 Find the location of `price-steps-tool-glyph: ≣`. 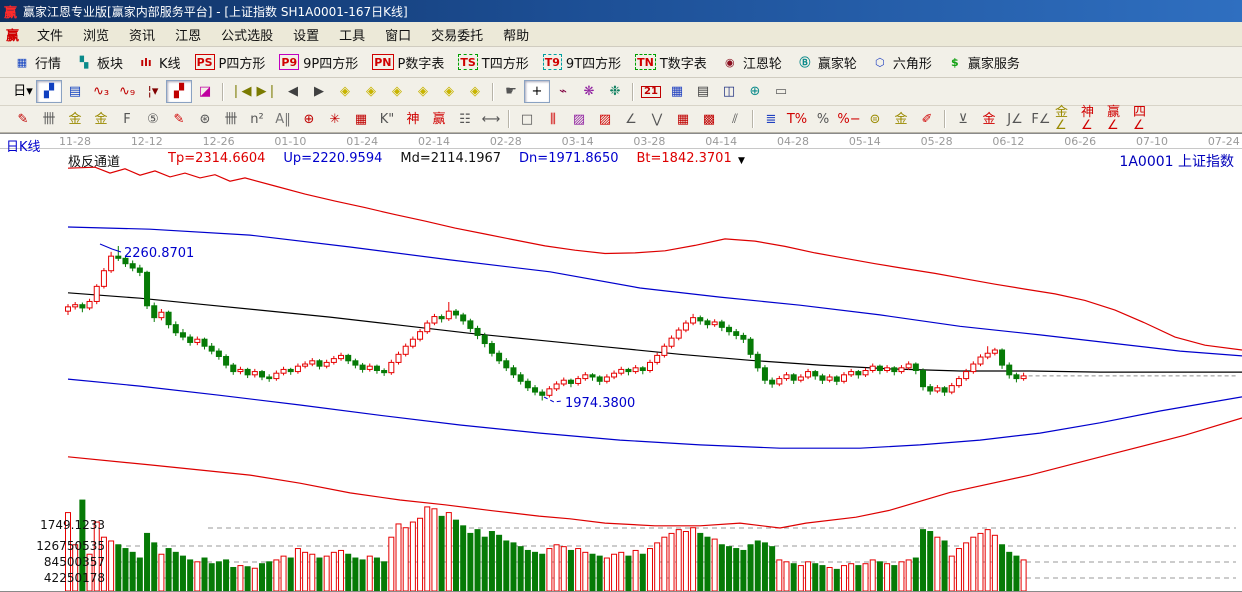

price-steps-tool-glyph: ≣ is located at coordinates (771, 119).